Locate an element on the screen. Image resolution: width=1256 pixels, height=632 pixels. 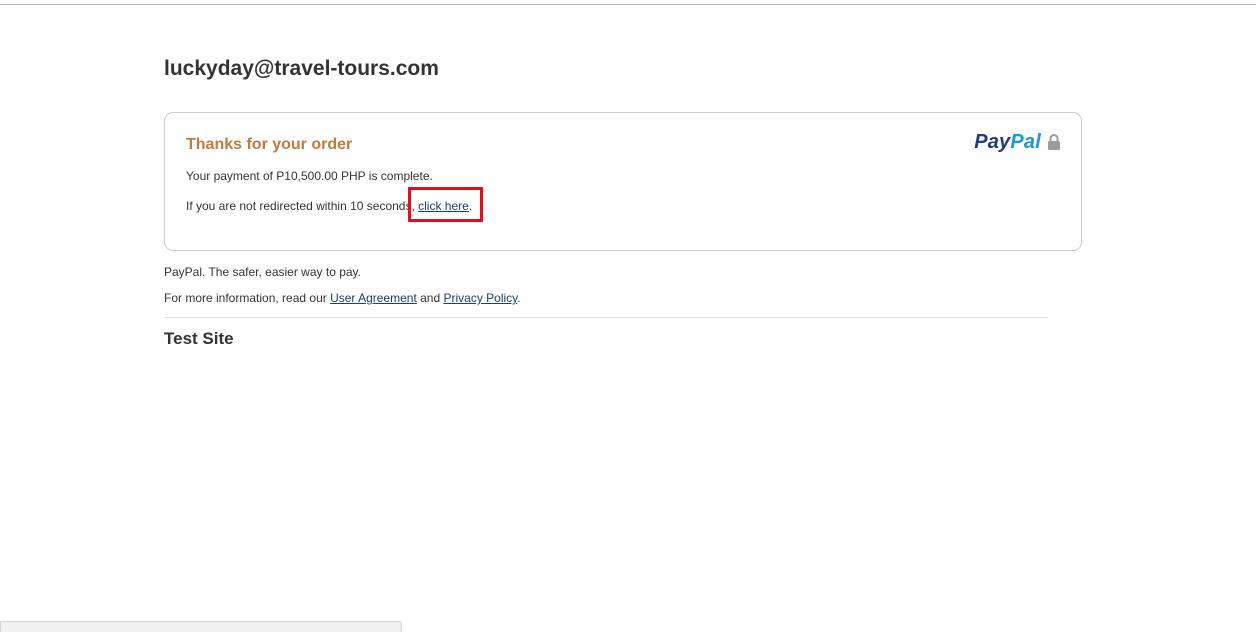
thanks-heading: Thanks for your order is located at coordinates (269, 144).